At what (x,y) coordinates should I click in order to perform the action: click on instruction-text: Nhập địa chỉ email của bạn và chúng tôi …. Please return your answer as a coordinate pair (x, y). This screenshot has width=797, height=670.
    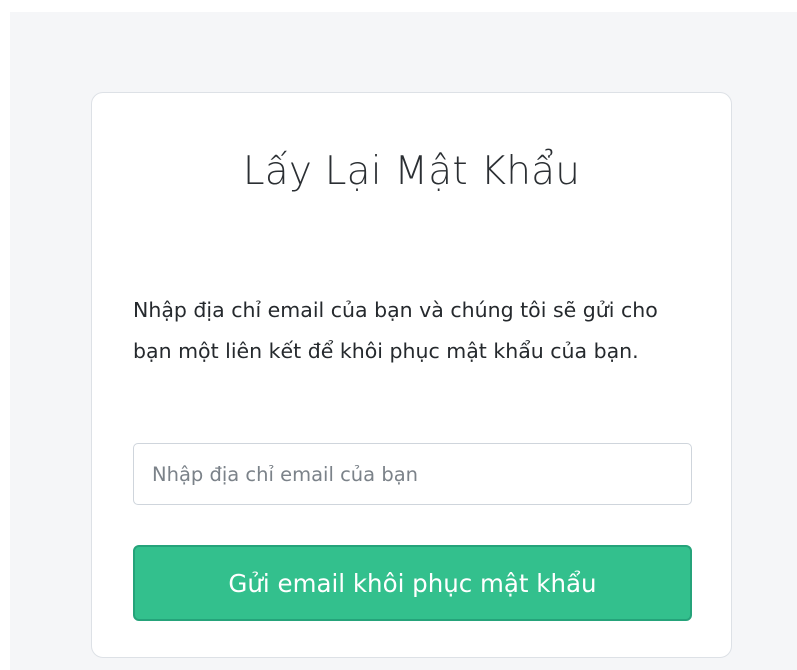
    Looking at the image, I should click on (395, 330).